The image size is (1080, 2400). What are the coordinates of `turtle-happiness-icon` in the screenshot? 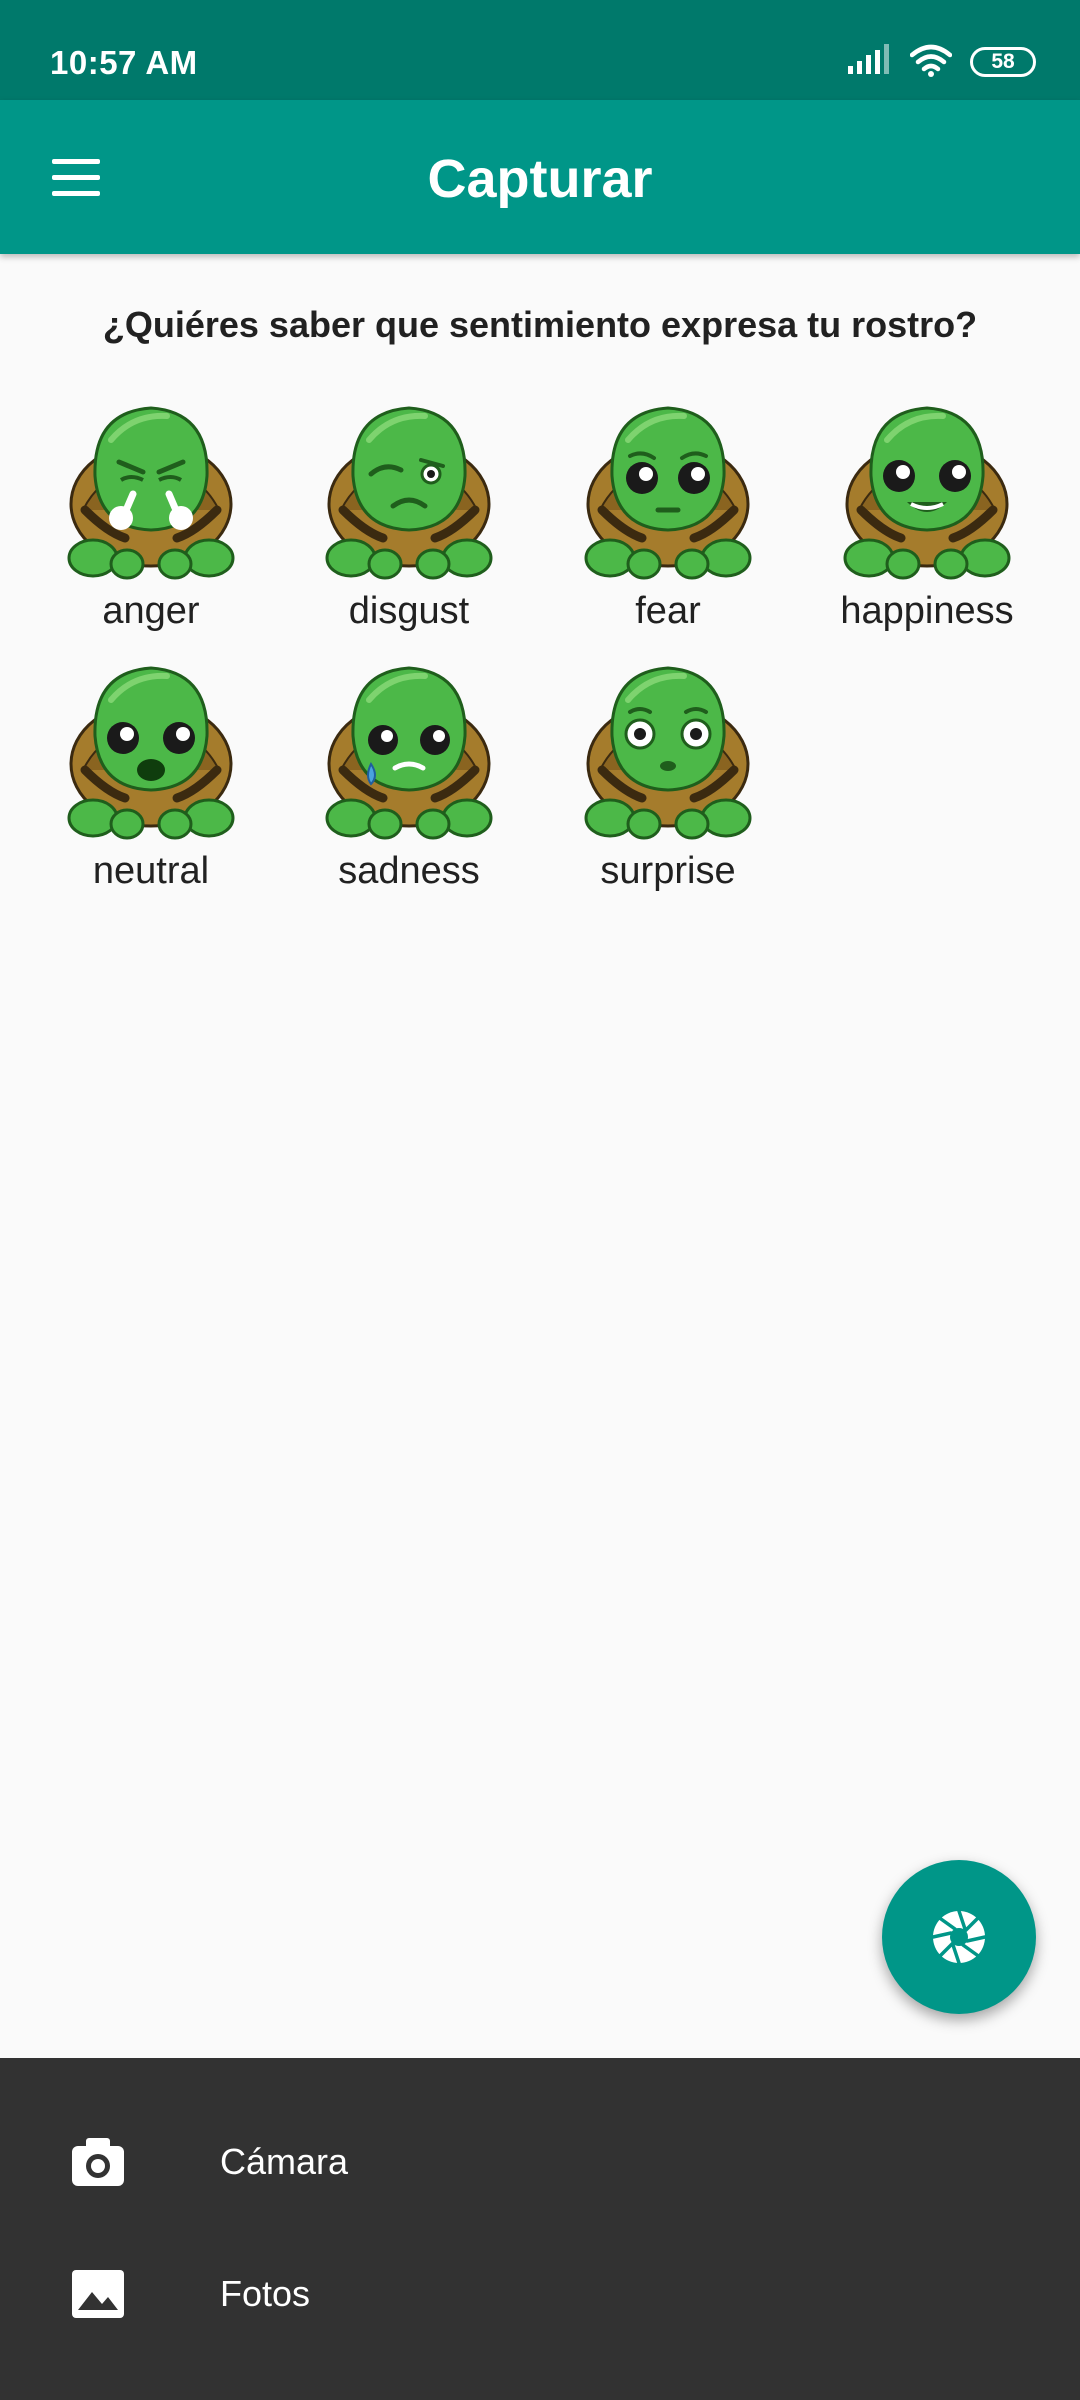 It's located at (927, 490).